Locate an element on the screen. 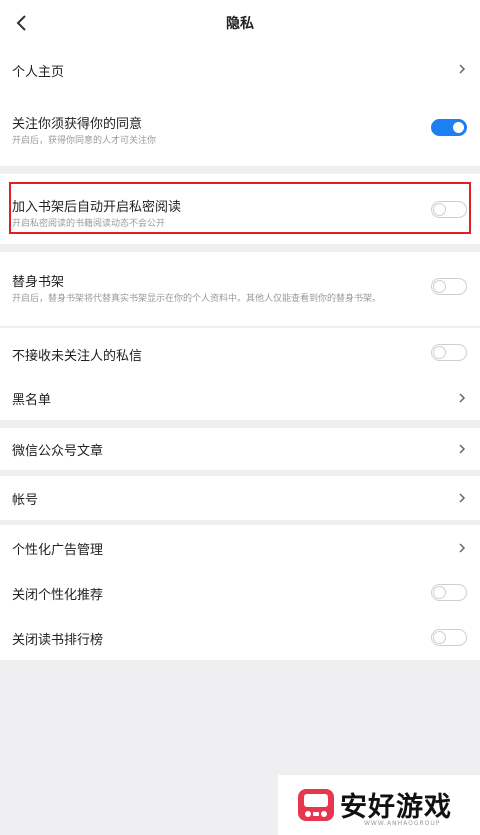 This screenshot has height=835, width=480. settings-group-6: 帐号 is located at coordinates (240, 498).